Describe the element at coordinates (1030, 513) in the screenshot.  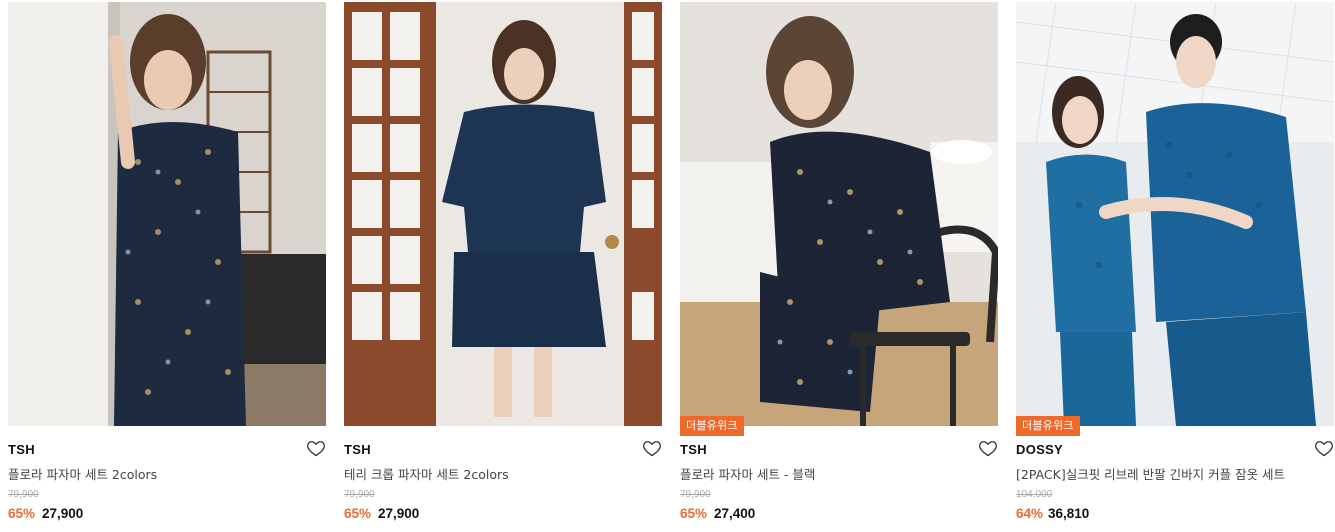
I see `discount-rate: 64%` at that location.